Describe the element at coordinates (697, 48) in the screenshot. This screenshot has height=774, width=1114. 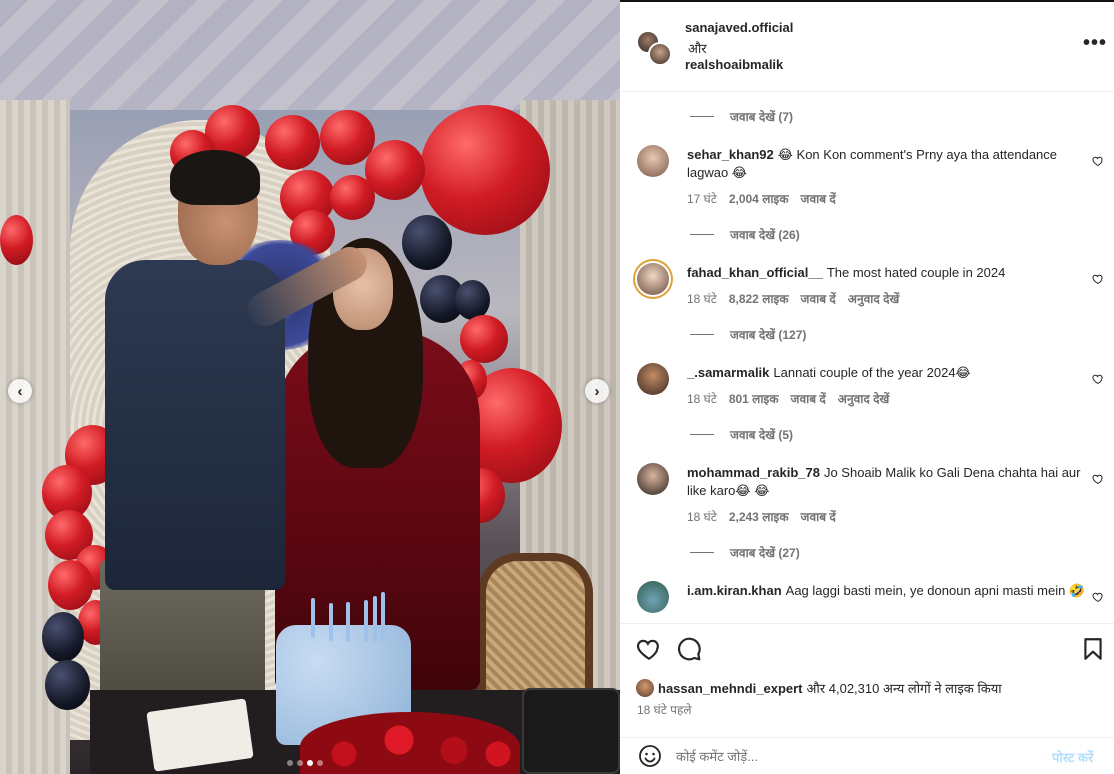
I see `author-connector: और` at that location.